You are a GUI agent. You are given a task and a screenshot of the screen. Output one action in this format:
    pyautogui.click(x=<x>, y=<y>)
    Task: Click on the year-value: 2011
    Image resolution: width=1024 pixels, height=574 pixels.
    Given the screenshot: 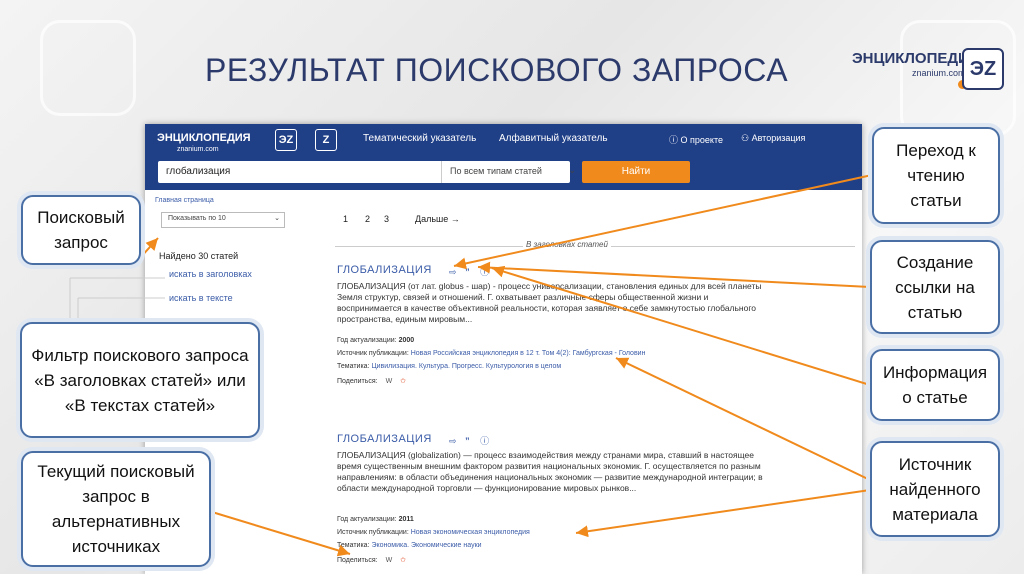 What is the action you would take?
    pyautogui.click(x=406, y=519)
    